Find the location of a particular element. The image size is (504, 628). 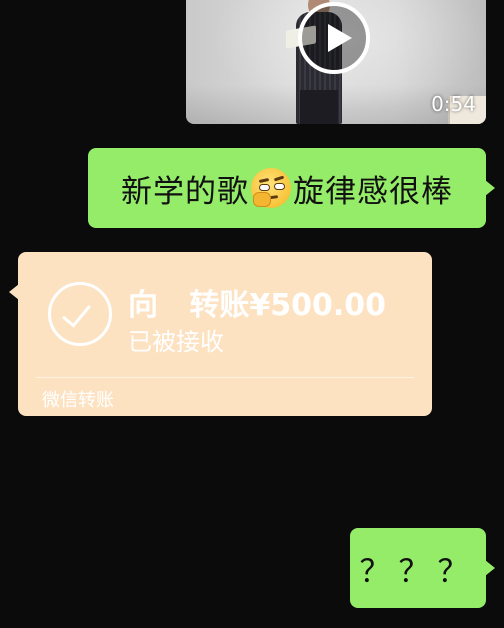

message-text-part1: 新学的歌 is located at coordinates (185, 191).